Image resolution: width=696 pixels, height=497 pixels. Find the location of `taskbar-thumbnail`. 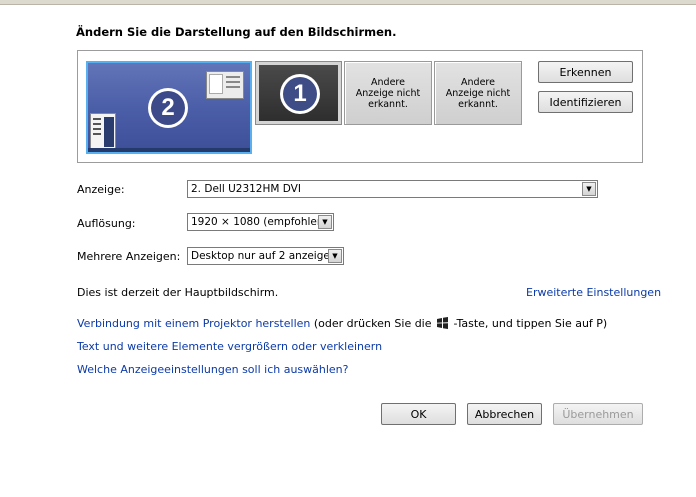

taskbar-thumbnail is located at coordinates (169, 150).